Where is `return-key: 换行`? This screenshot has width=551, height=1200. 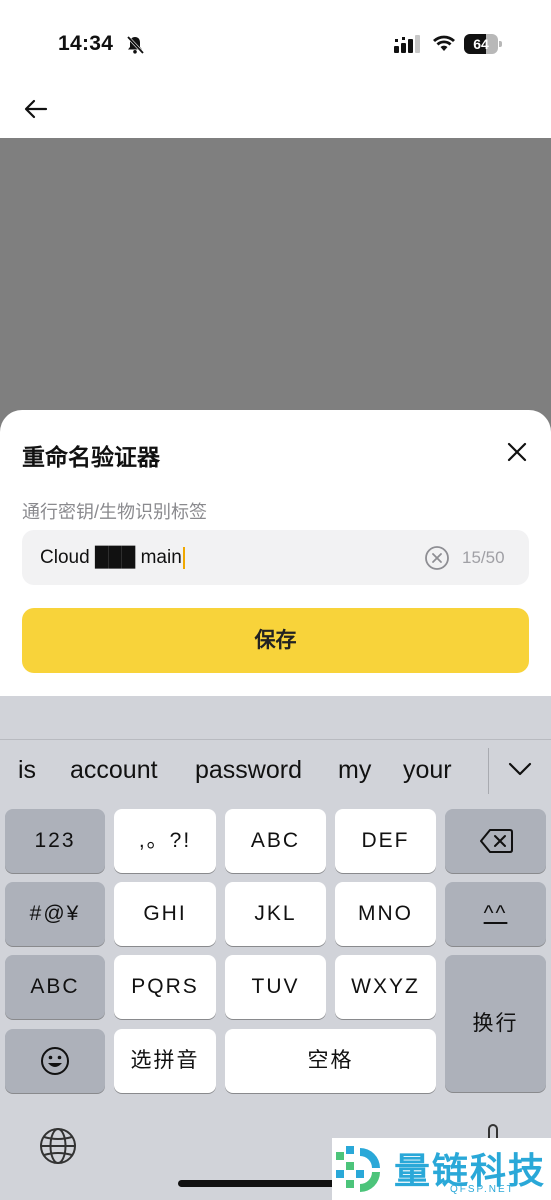 return-key: 换行 is located at coordinates (495, 1023).